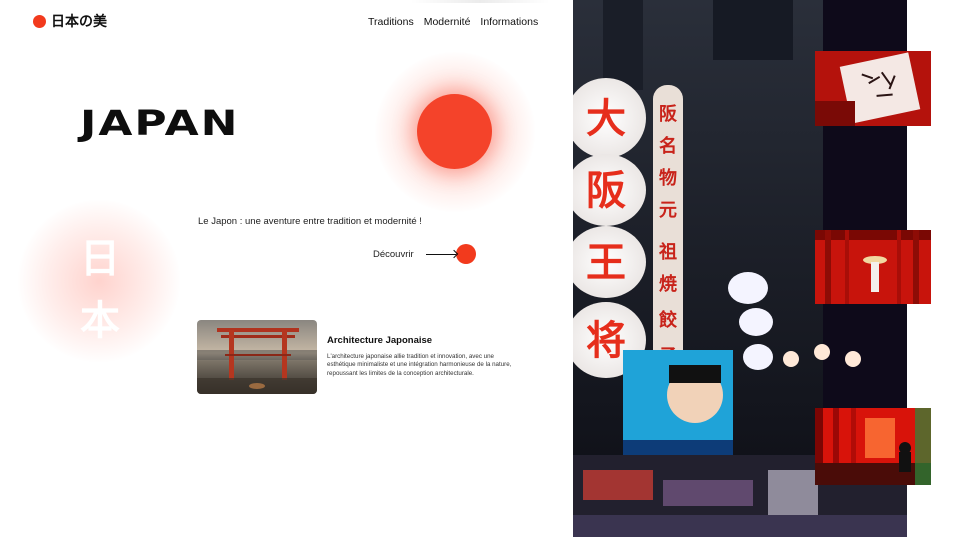 The width and height of the screenshot is (955, 537). I want to click on calligraphy-thumbnail, so click(873, 88).